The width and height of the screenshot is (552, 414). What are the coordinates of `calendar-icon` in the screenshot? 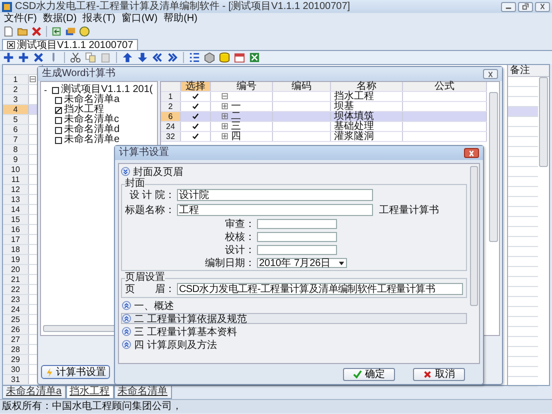 It's located at (239, 57).